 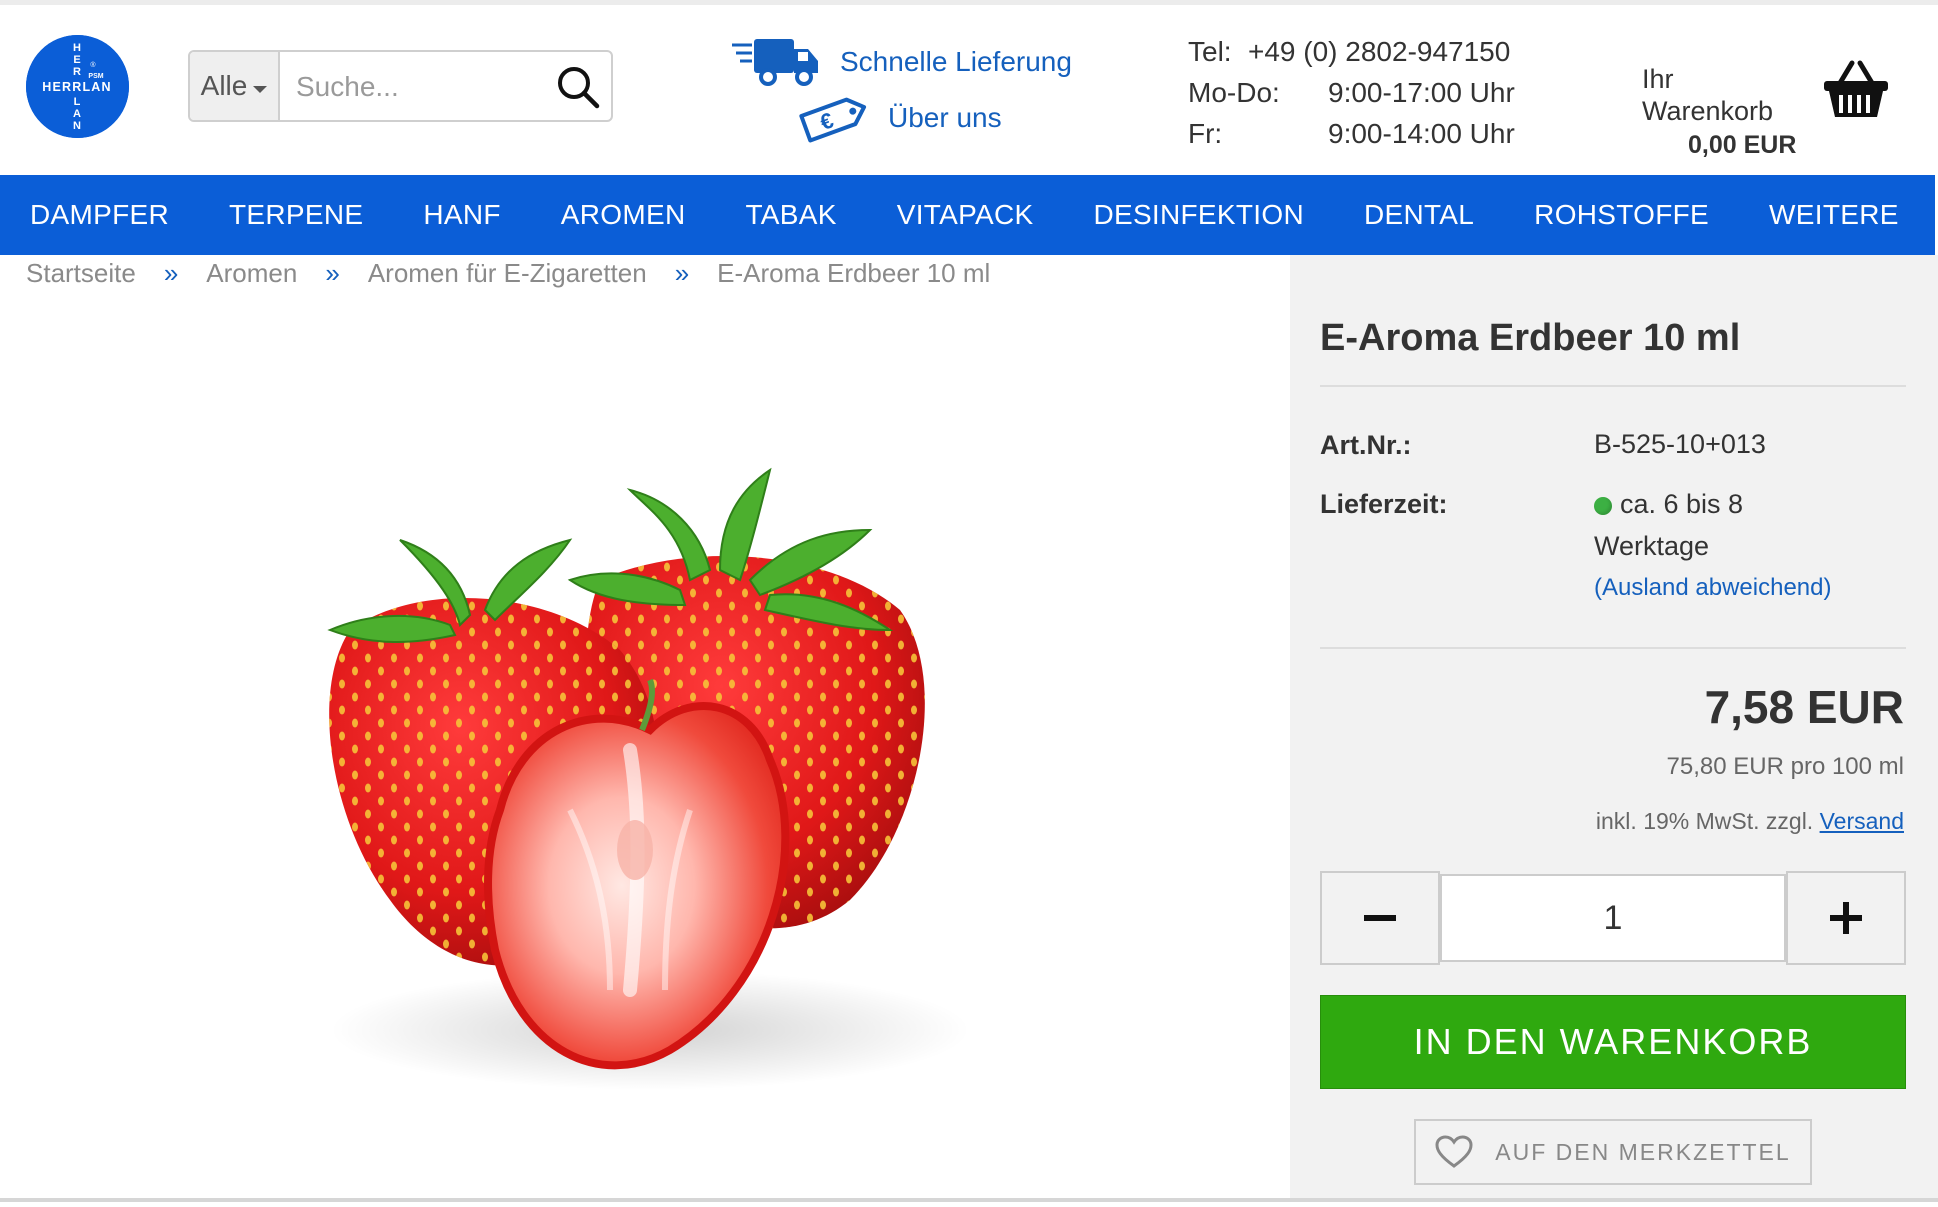 I want to click on hours-value: 9:00-14:00 Uhr, so click(x=1421, y=133).